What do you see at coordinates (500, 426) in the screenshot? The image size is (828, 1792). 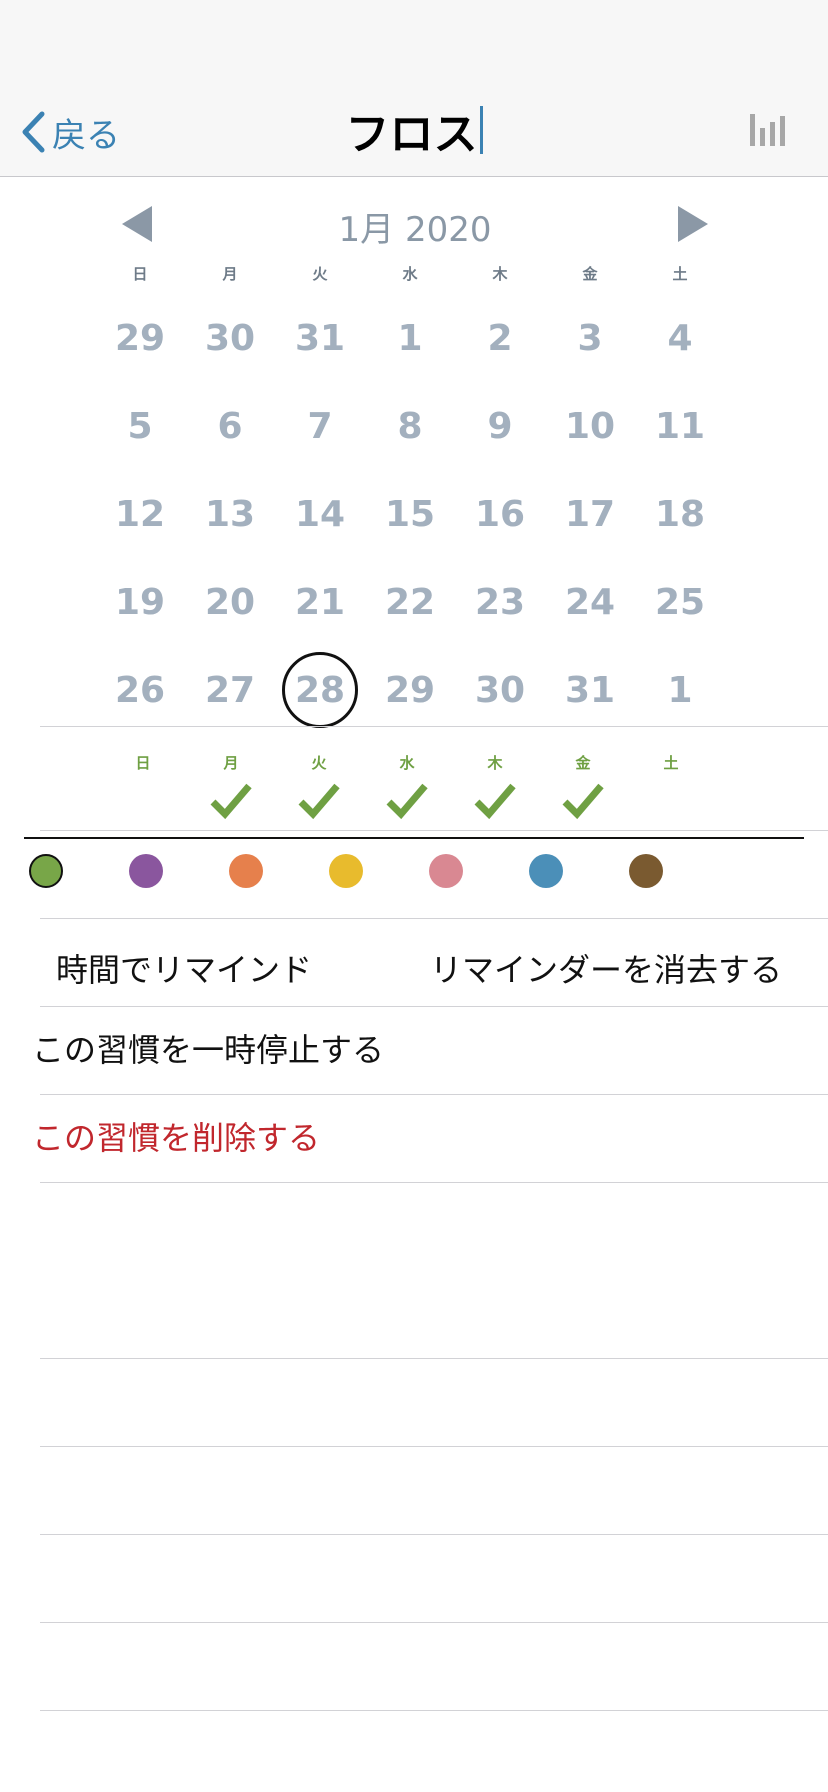 I see `calendar-day: 9` at bounding box center [500, 426].